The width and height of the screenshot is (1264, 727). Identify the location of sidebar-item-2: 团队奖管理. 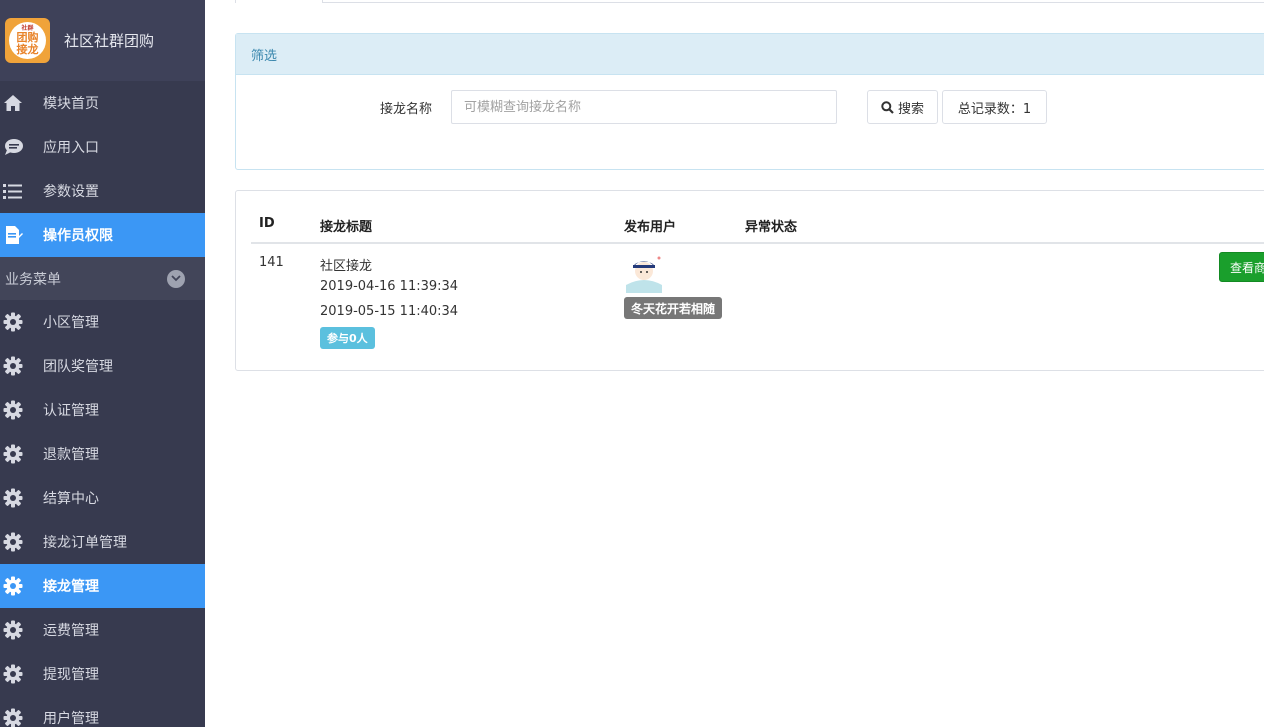
(102, 366).